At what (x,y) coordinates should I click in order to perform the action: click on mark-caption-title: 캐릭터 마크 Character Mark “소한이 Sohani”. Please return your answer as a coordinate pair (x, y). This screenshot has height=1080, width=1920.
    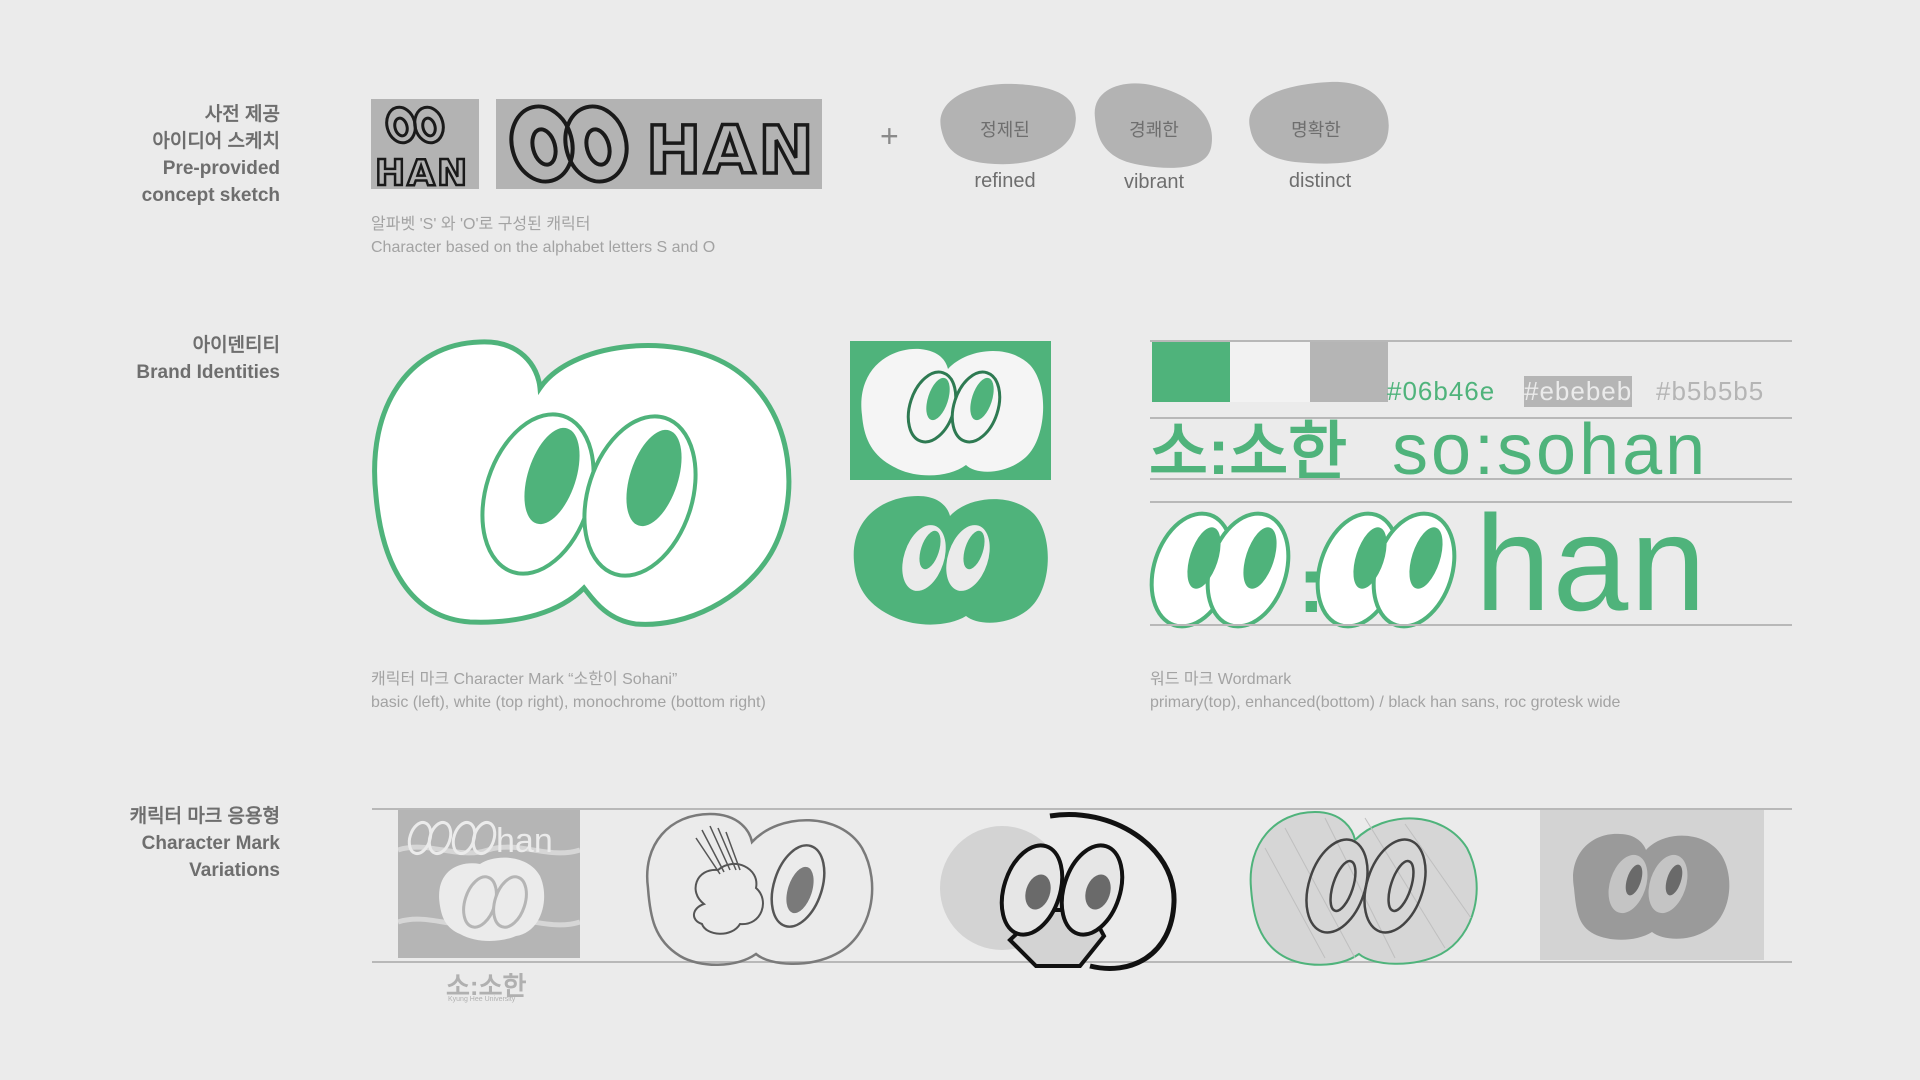
    Looking at the image, I should click on (524, 679).